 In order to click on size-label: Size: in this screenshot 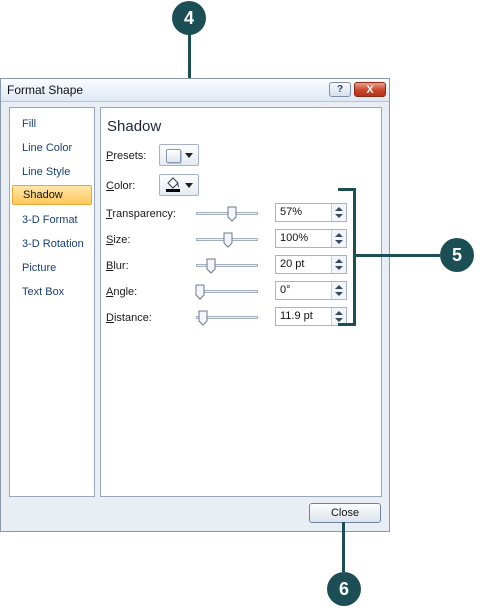, I will do `click(118, 240)`.